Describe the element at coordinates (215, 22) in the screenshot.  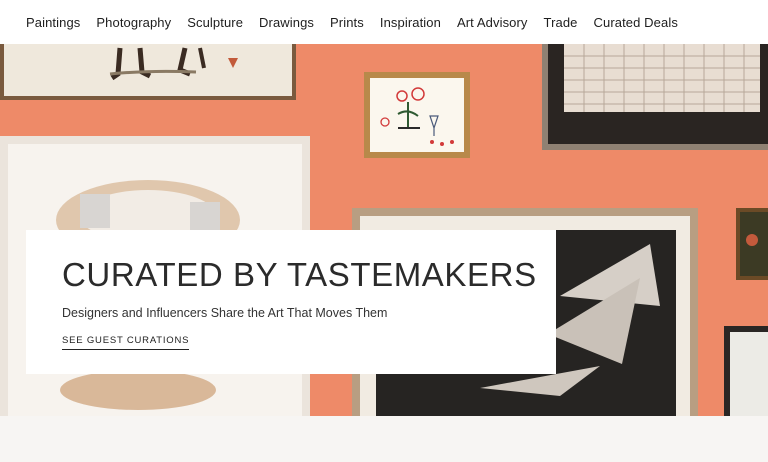
I see `nav-sculpture: Sculpture` at that location.